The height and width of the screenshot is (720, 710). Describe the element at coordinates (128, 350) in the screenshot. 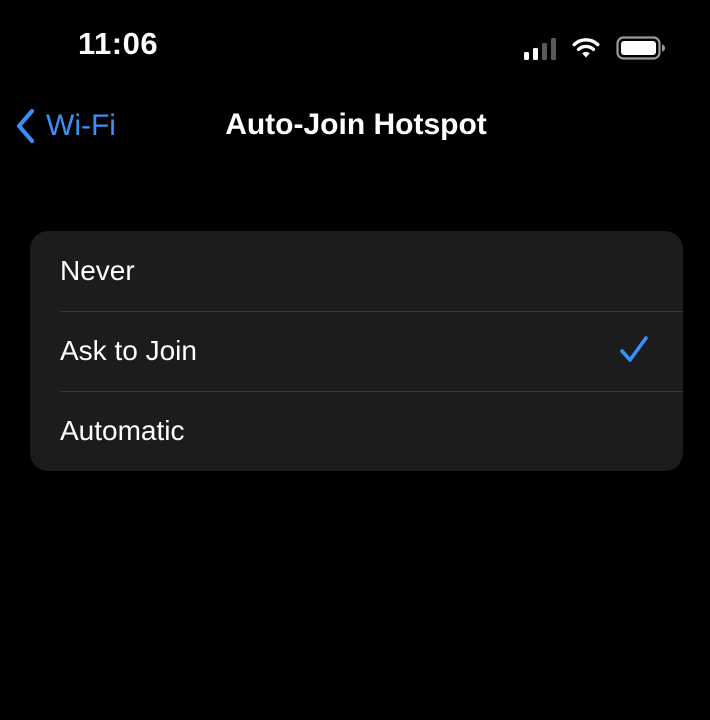

I see `option-label: Ask to Join` at that location.